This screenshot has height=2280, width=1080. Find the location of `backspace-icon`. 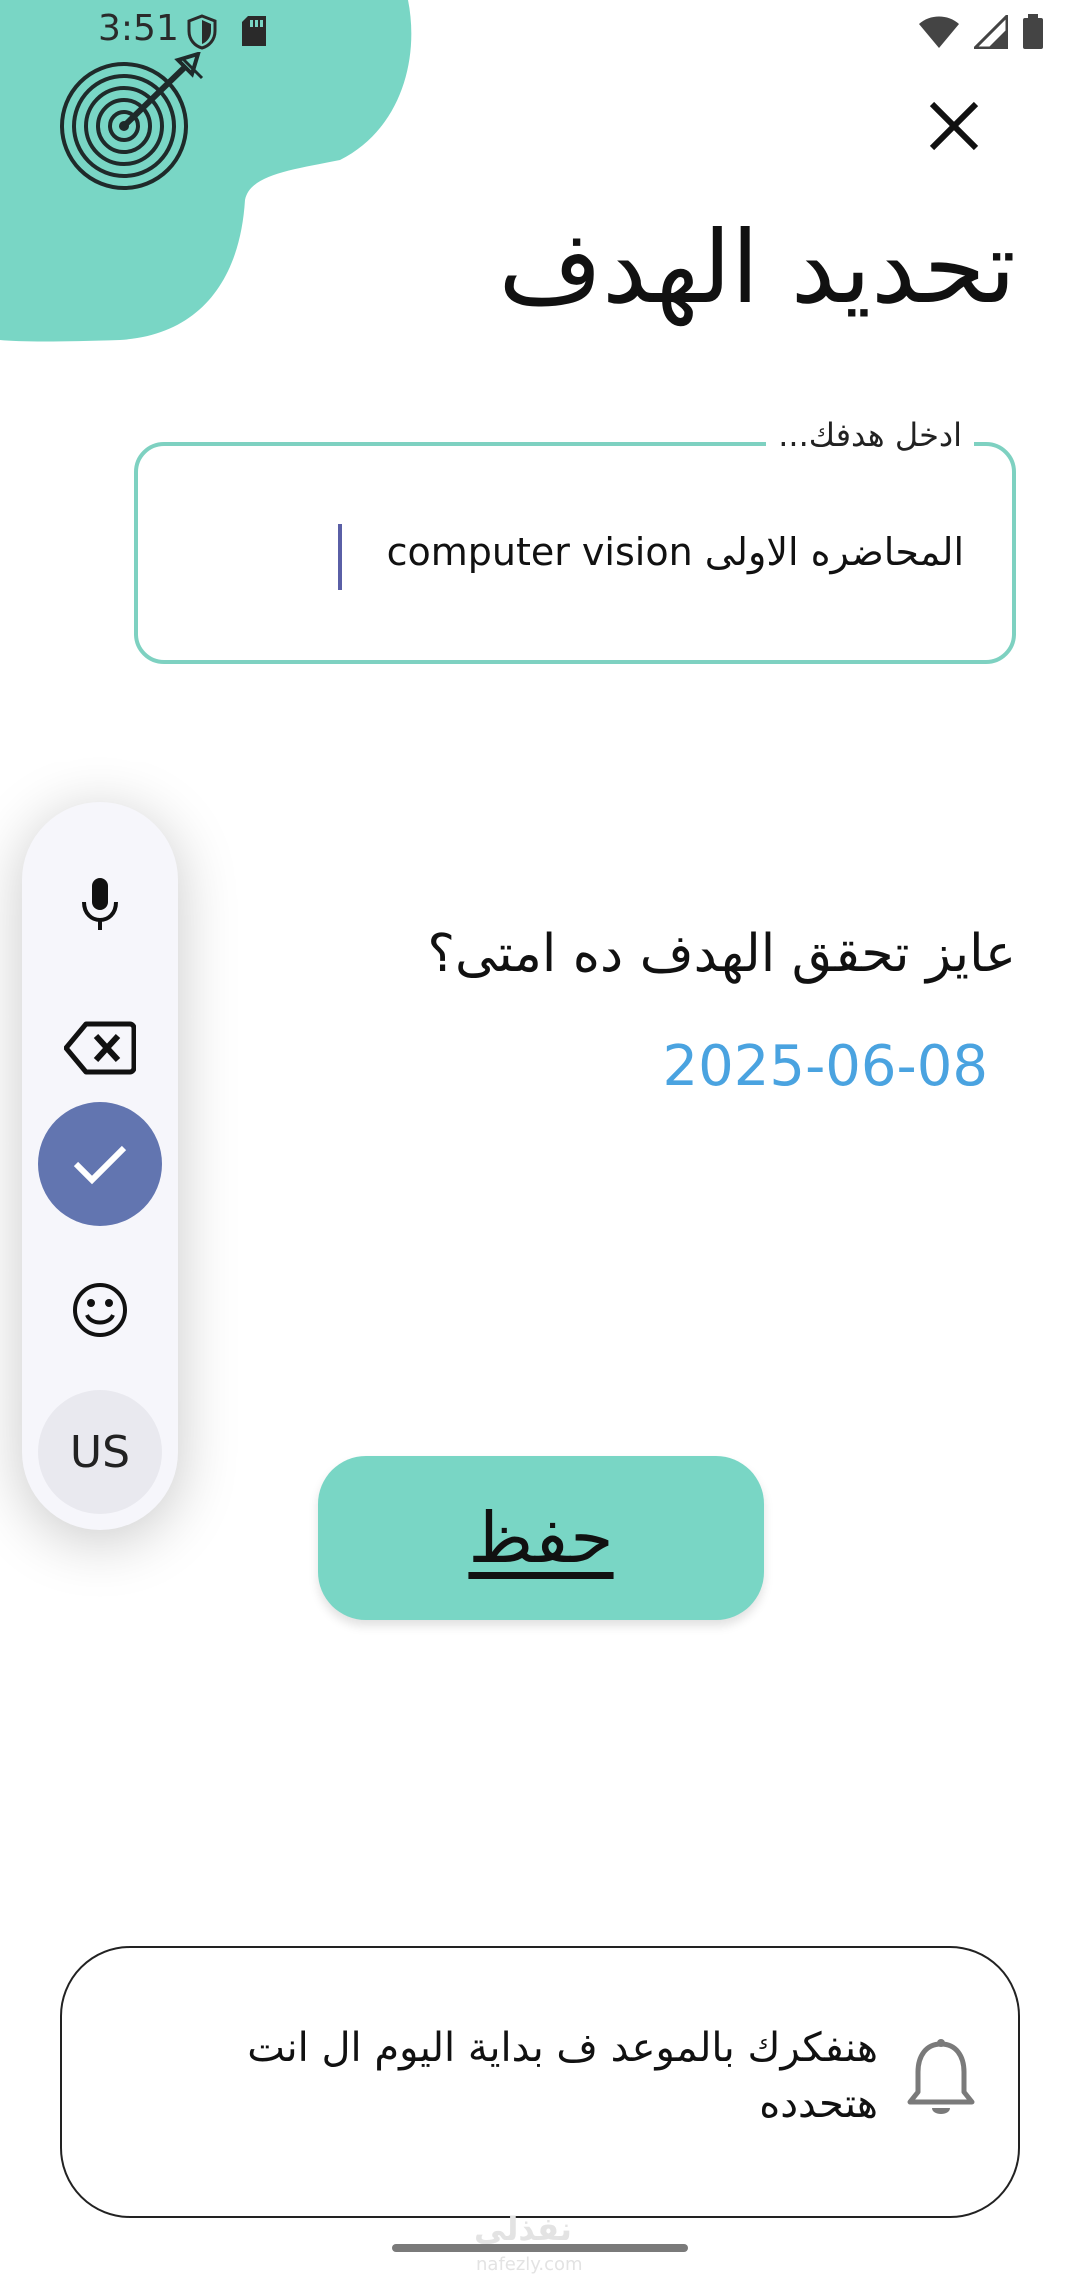

backspace-icon is located at coordinates (100, 1048).